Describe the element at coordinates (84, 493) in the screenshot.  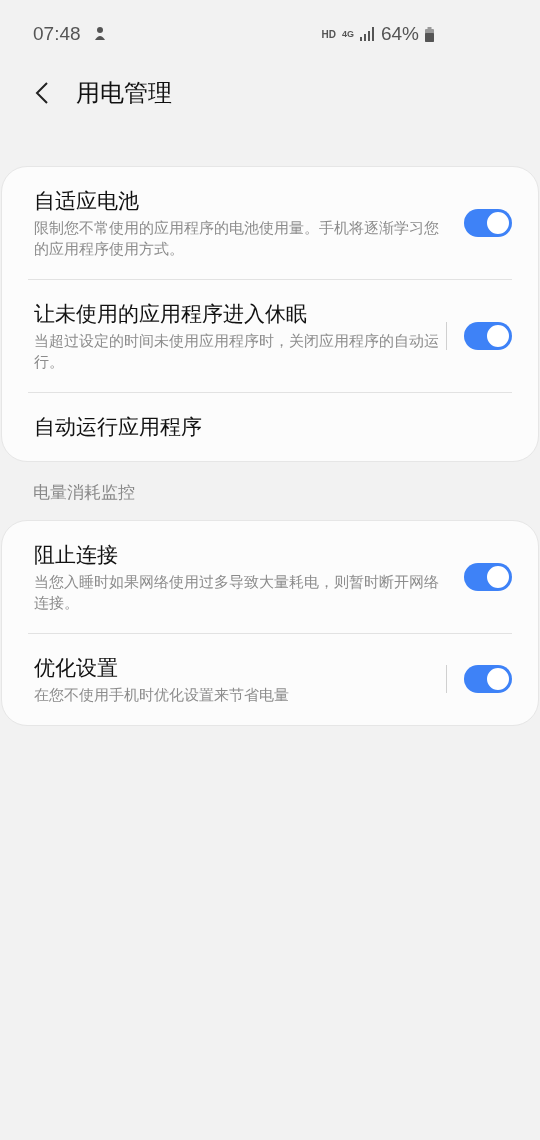
I see `section-heading: 电量消耗监控` at that location.